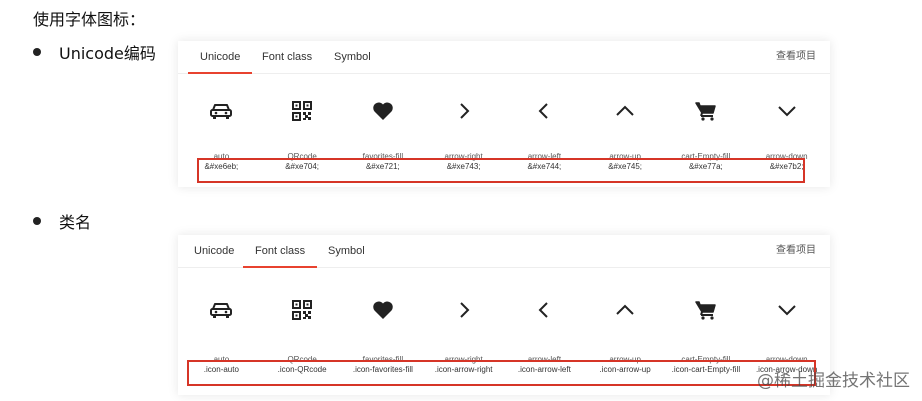 Image resolution: width=922 pixels, height=401 pixels. What do you see at coordinates (501, 170) in the screenshot?
I see `unicode-highlight-box` at bounding box center [501, 170].